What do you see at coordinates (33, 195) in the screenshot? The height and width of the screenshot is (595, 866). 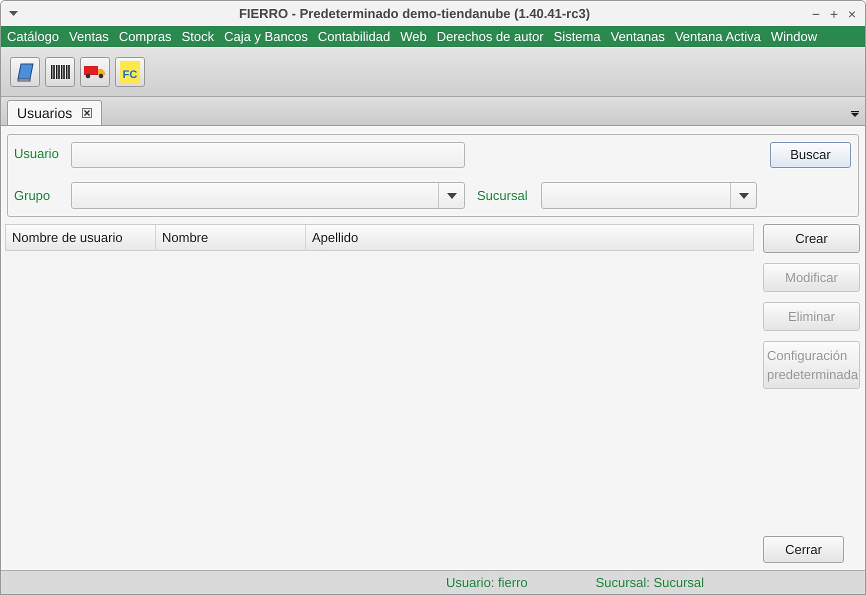 I see `grupo-label: Grupo` at bounding box center [33, 195].